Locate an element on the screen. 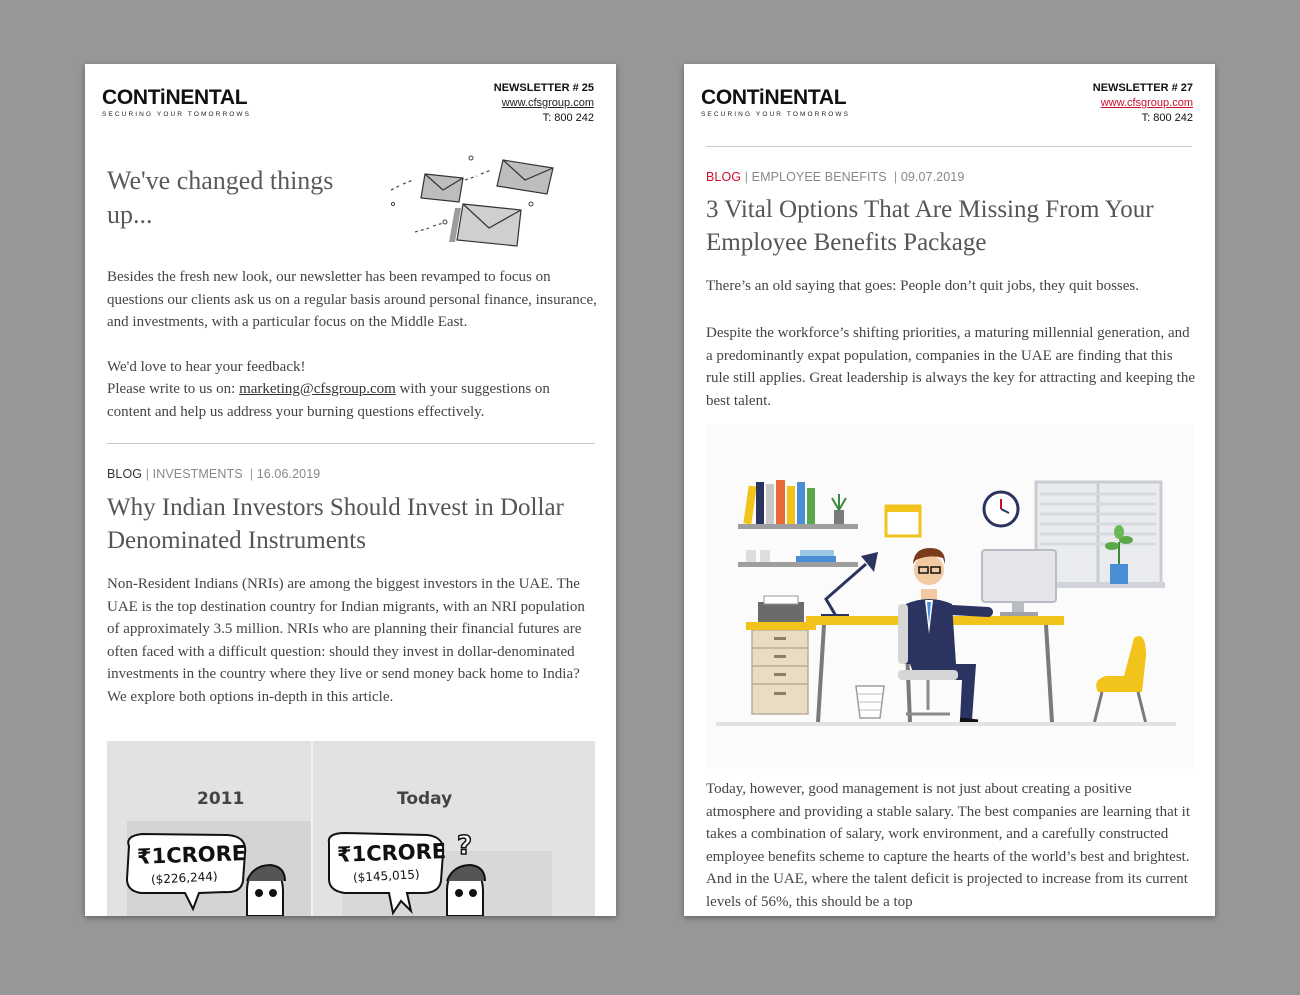  article-meta: BLOG | EMPLOYEE BENEFITS | 09.07.2019 is located at coordinates (835, 177).